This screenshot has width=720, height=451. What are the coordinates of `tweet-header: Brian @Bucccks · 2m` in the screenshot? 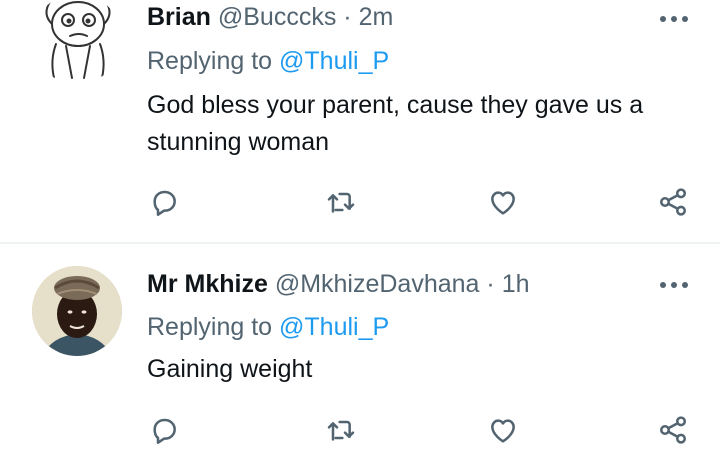 It's located at (270, 17).